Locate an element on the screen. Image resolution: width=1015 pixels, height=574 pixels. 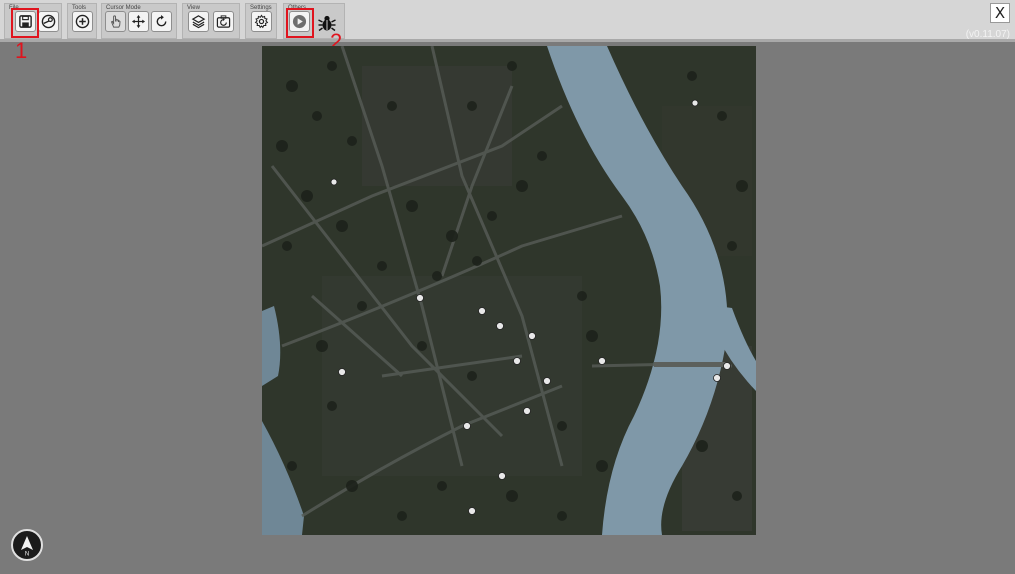
rotate-icon is located at coordinates (161, 20).